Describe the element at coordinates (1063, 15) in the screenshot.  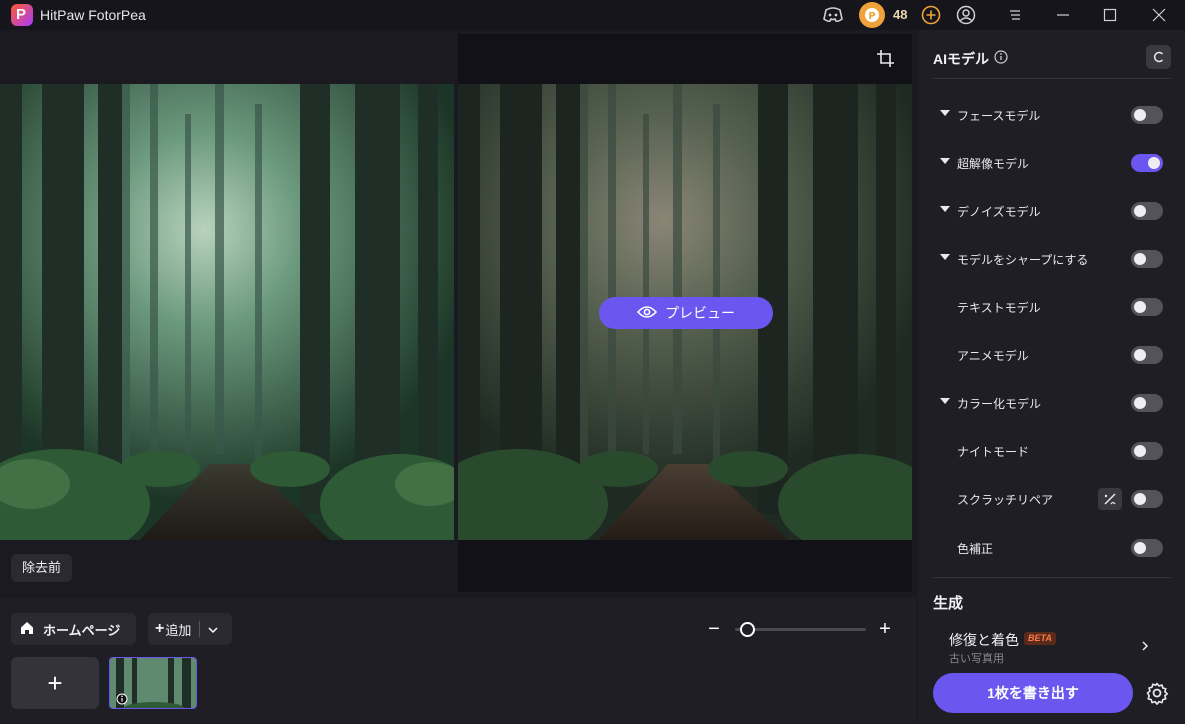
I see `minimize-icon` at that location.